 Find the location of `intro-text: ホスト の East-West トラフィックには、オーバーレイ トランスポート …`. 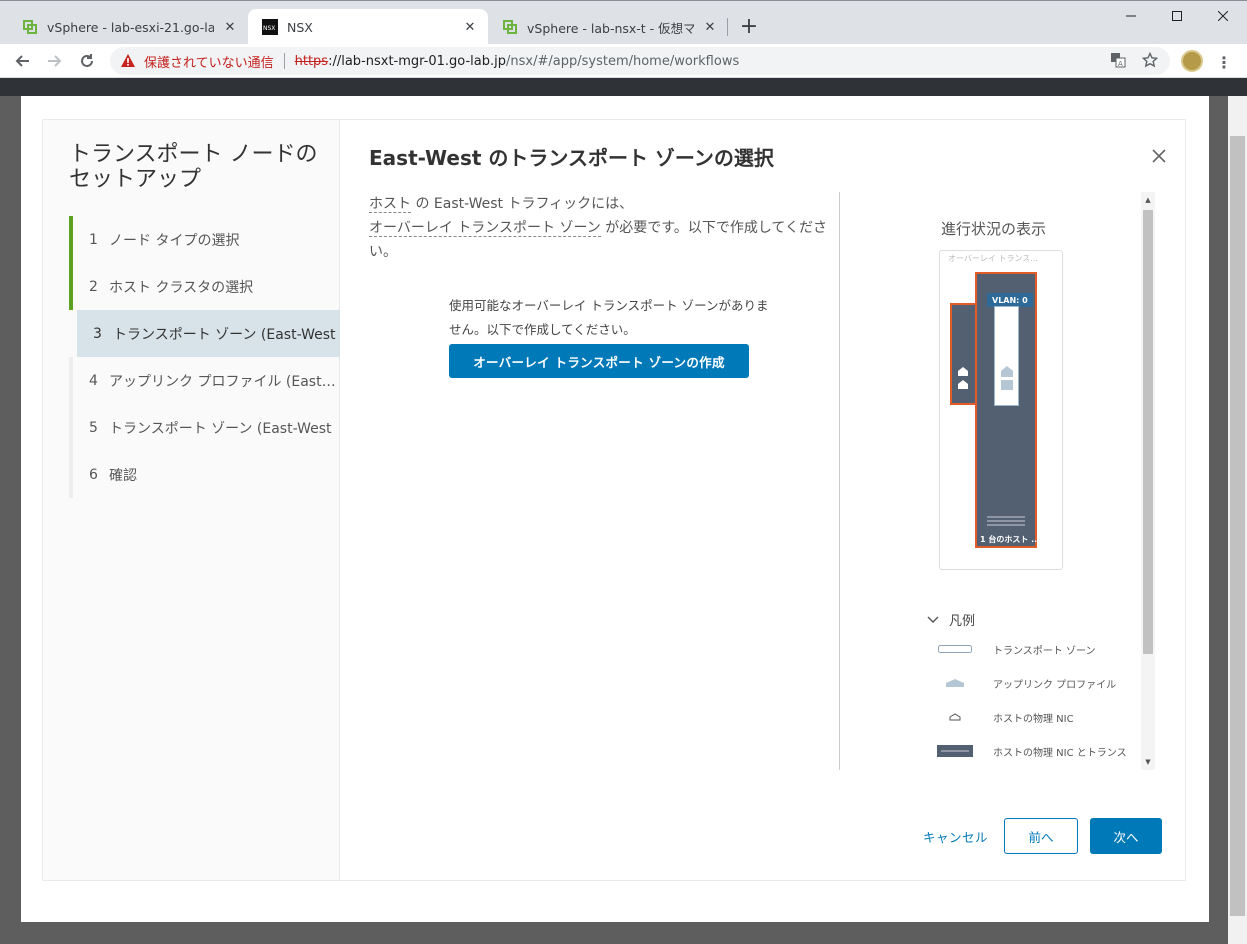

intro-text: ホスト の East-West トラフィックには、オーバーレイ トランスポート … is located at coordinates (601, 228).